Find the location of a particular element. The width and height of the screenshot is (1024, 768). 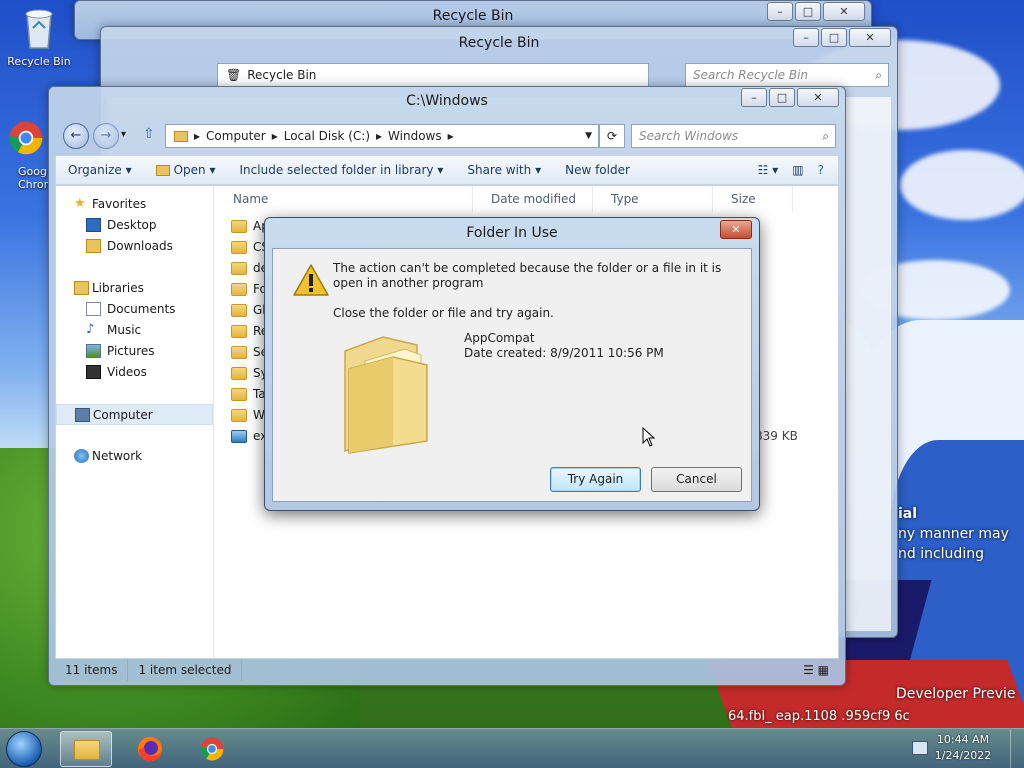

caption-buttons: ✕ is located at coordinates (736, 229).